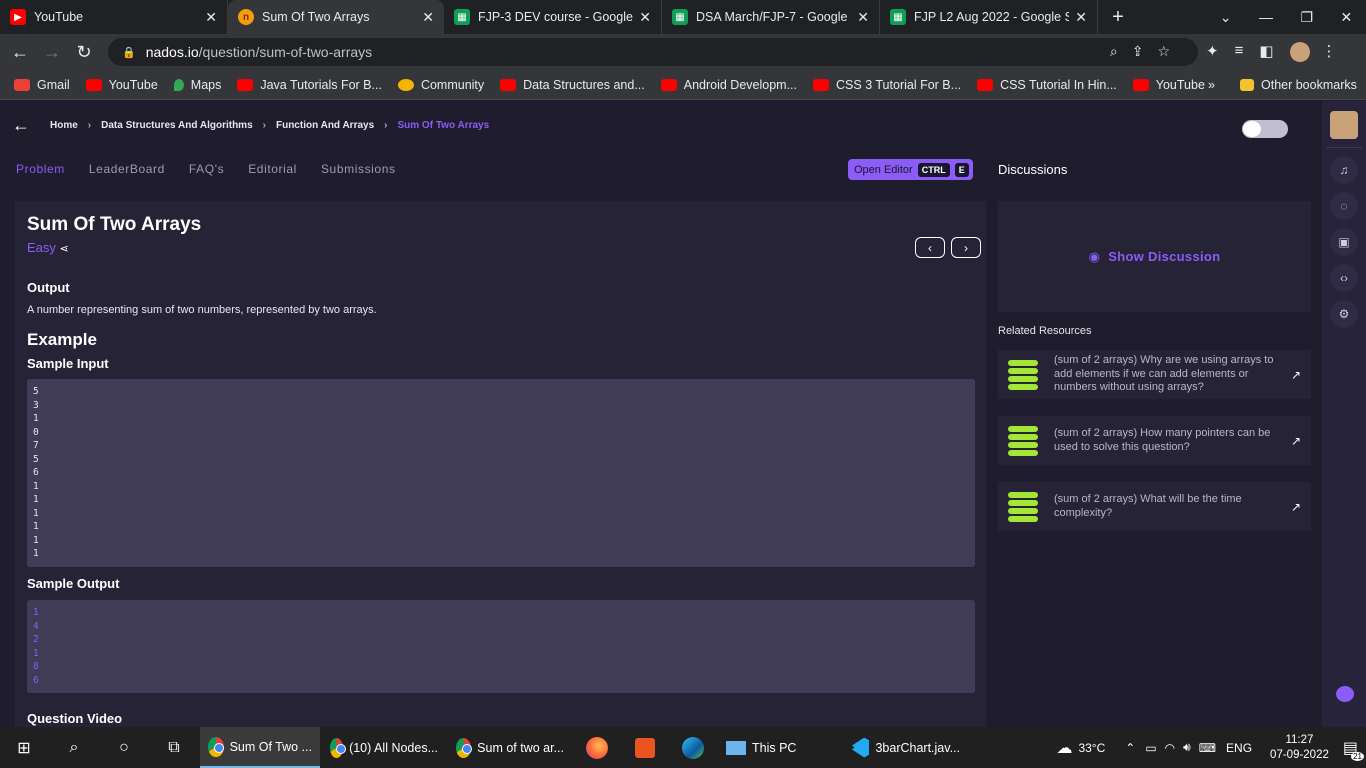 The image size is (1366, 768). What do you see at coordinates (36, 432) in the screenshot?
I see `input-line: 0` at bounding box center [36, 432].